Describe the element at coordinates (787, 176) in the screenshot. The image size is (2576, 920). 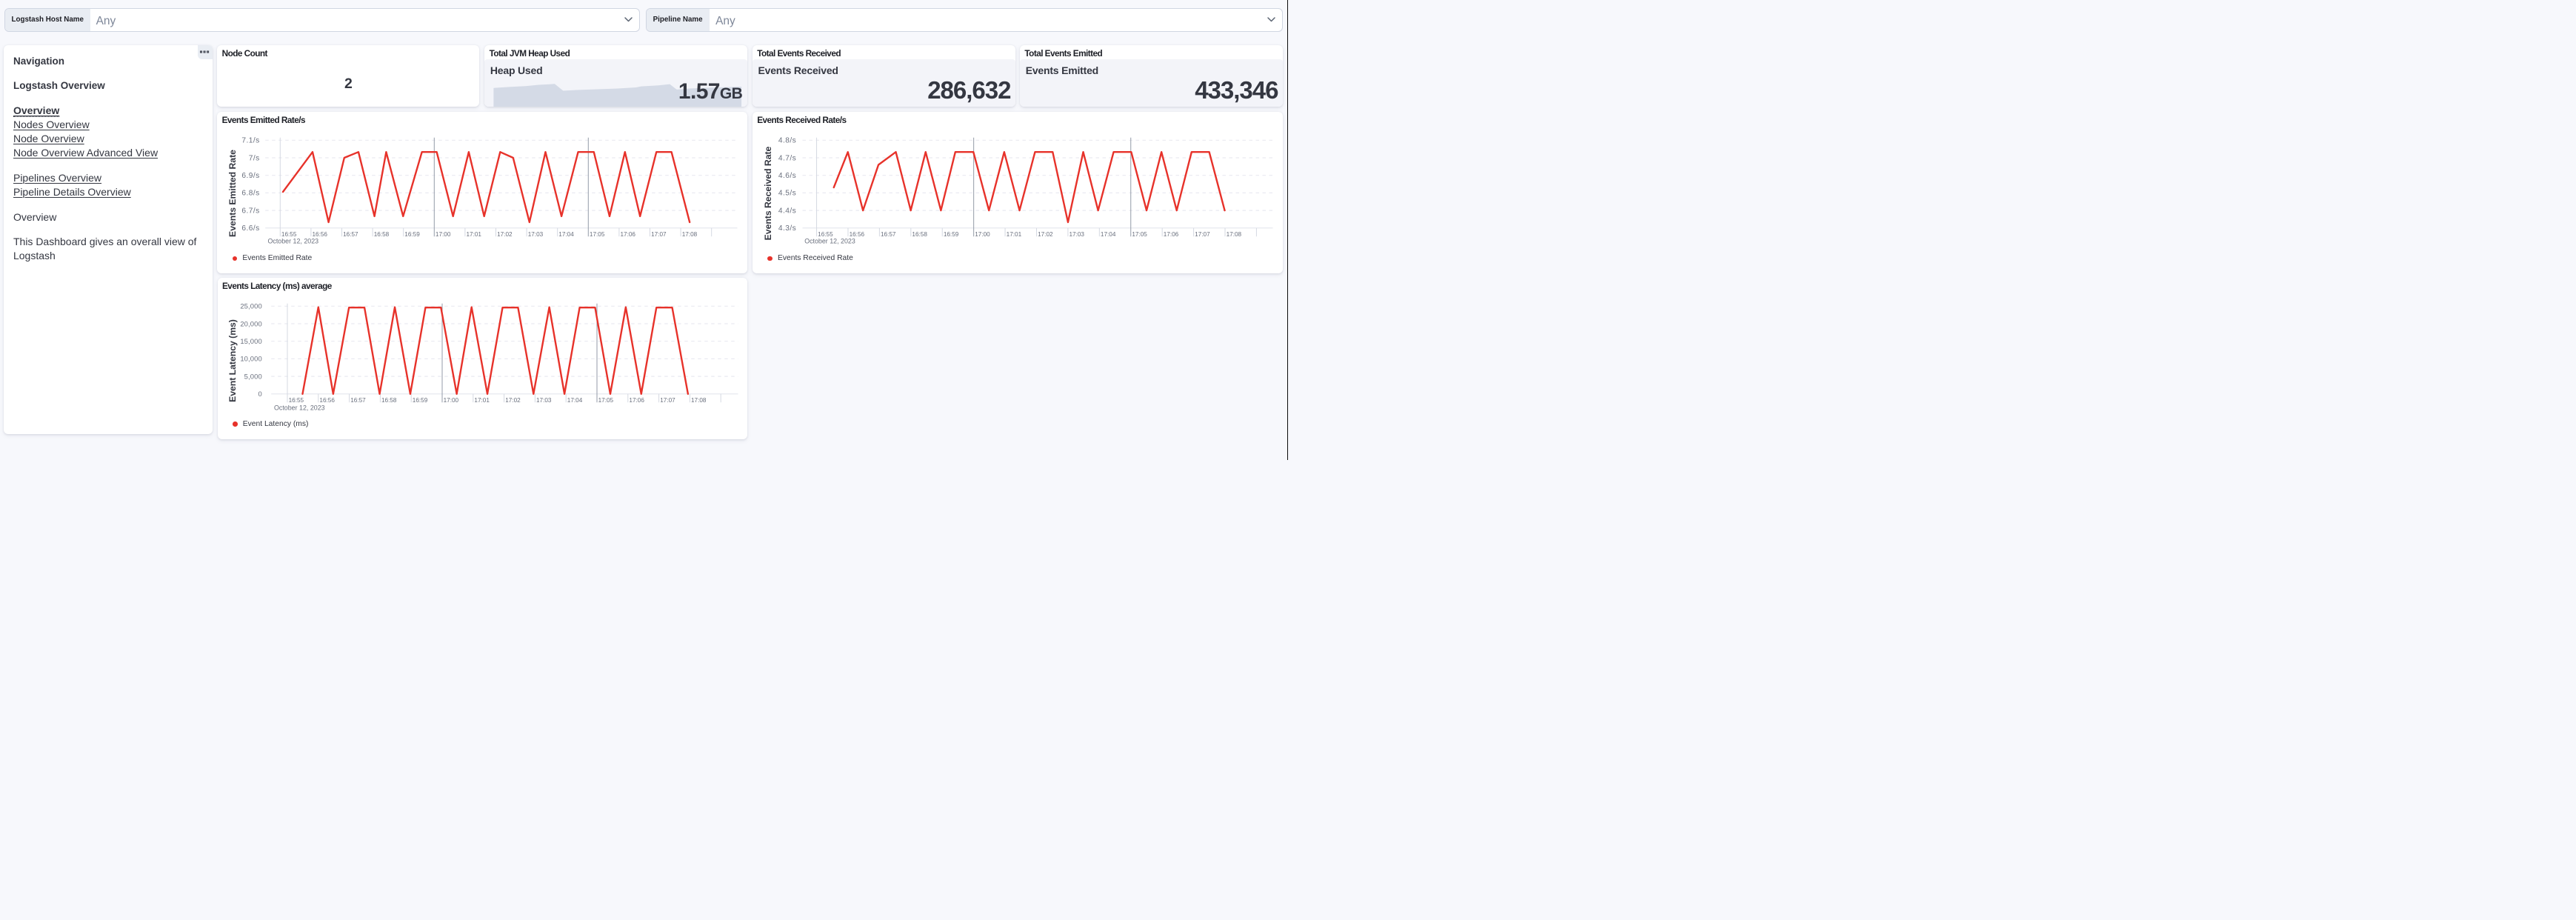
I see `svg-text: 4.6/s` at that location.